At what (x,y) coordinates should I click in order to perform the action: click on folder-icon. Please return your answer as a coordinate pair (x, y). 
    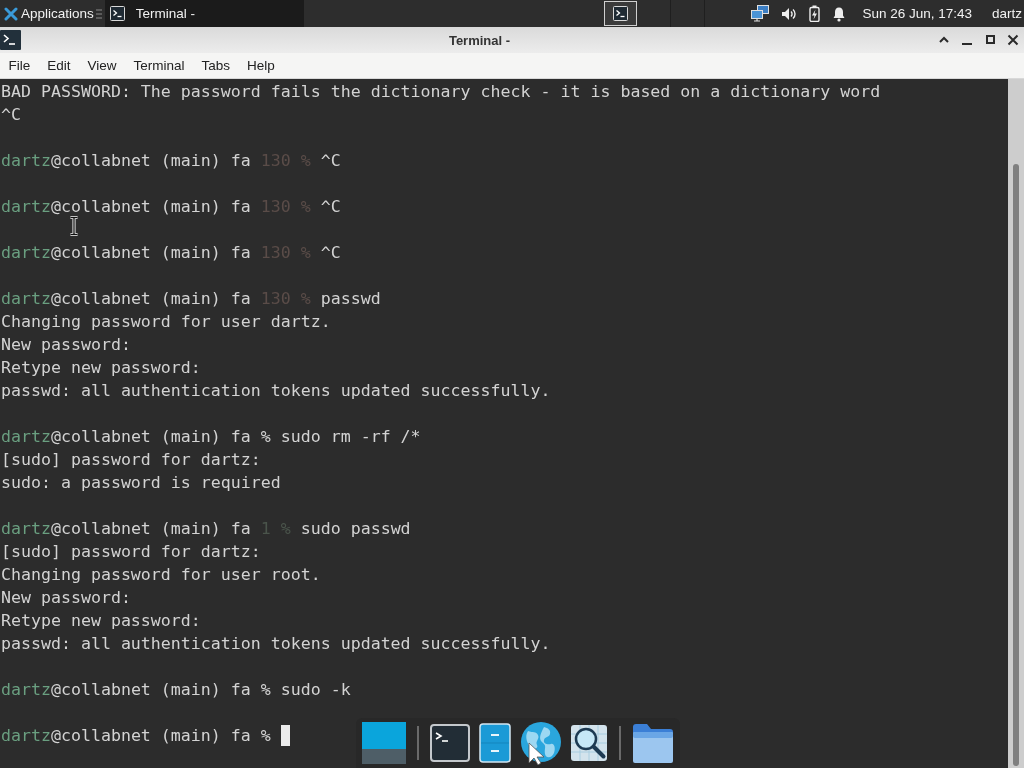
    Looking at the image, I should click on (653, 743).